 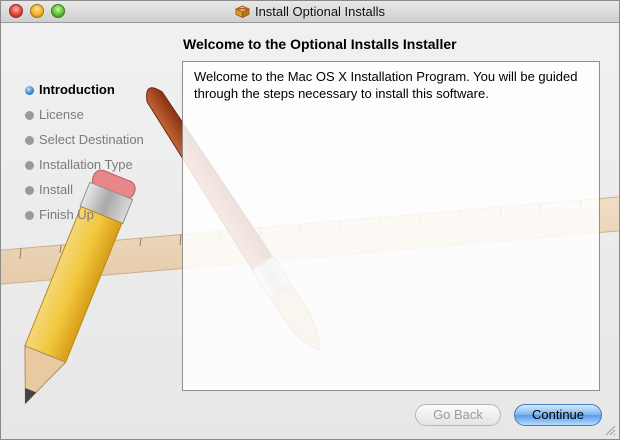 What do you see at coordinates (77, 89) in the screenshot?
I see `step-label: Introduction` at bounding box center [77, 89].